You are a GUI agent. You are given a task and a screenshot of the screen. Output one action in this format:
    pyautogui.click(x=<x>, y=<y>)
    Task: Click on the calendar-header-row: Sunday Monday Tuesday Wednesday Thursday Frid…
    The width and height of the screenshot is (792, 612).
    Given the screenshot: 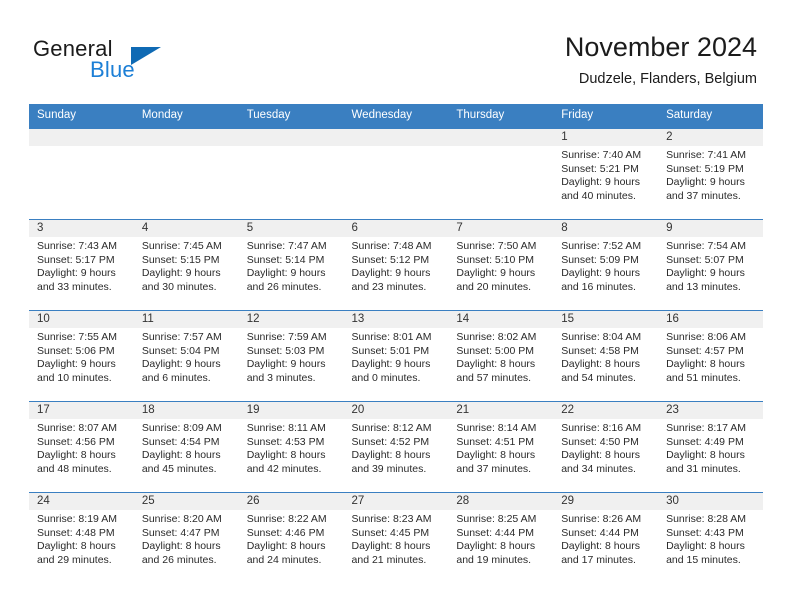 What is the action you would take?
    pyautogui.click(x=396, y=116)
    